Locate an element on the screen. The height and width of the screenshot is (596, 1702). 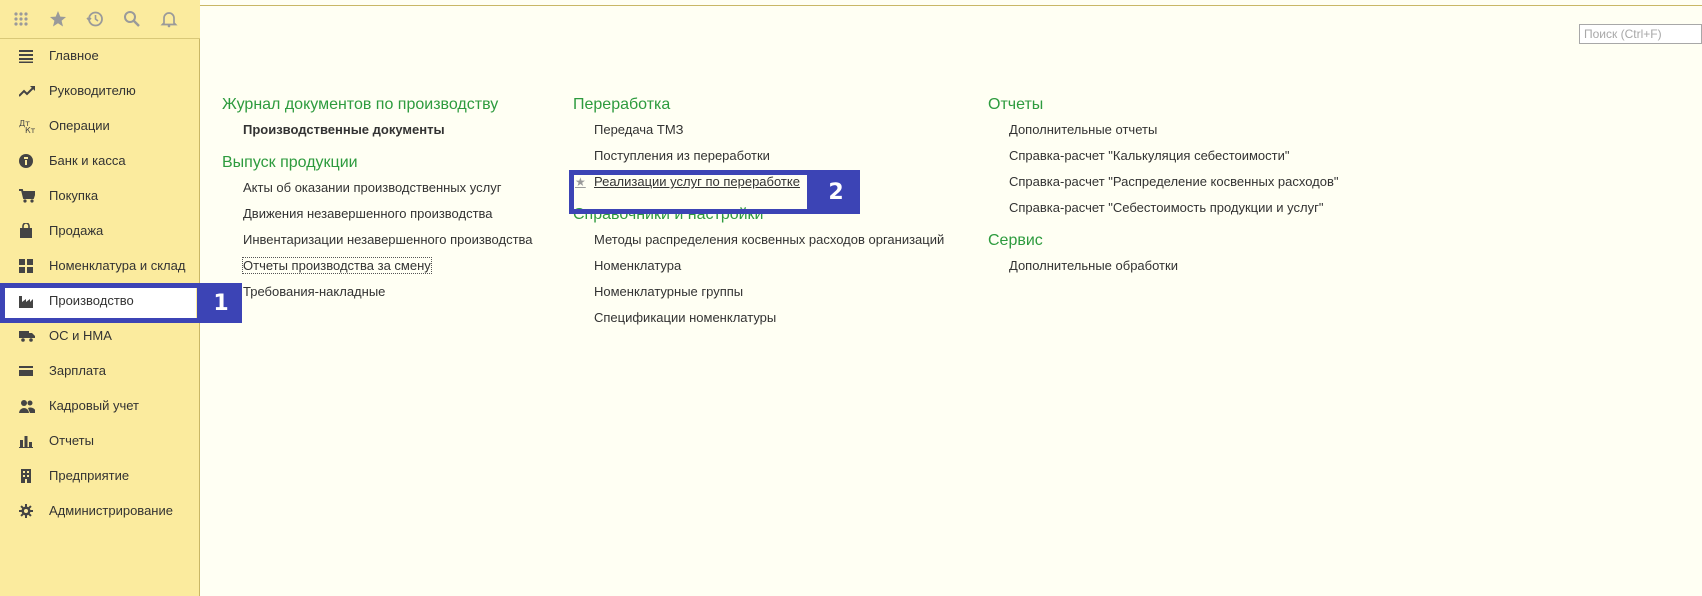
link-nomenclature-groups: Номенклатурные группы is located at coordinates (758, 292).